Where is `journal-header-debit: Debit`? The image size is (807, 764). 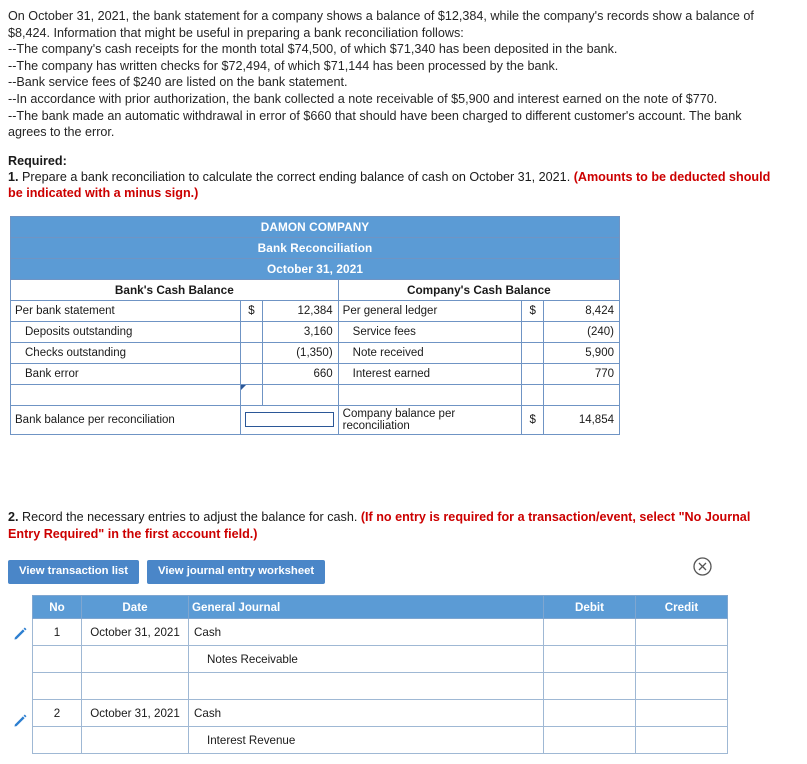 journal-header-debit: Debit is located at coordinates (589, 607).